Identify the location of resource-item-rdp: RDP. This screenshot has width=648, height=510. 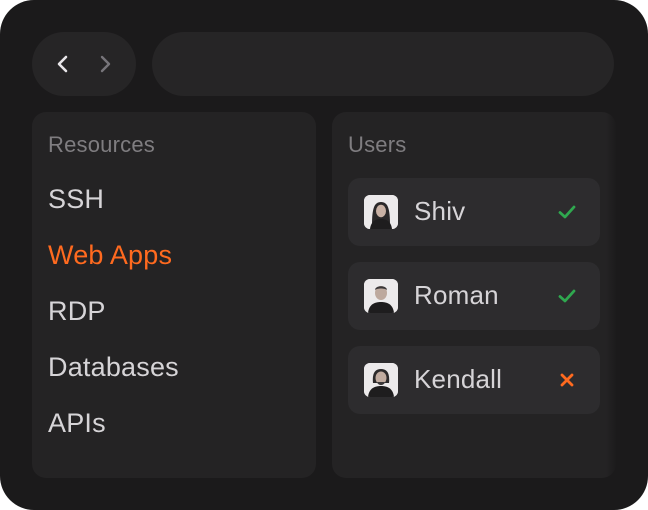
(77, 311).